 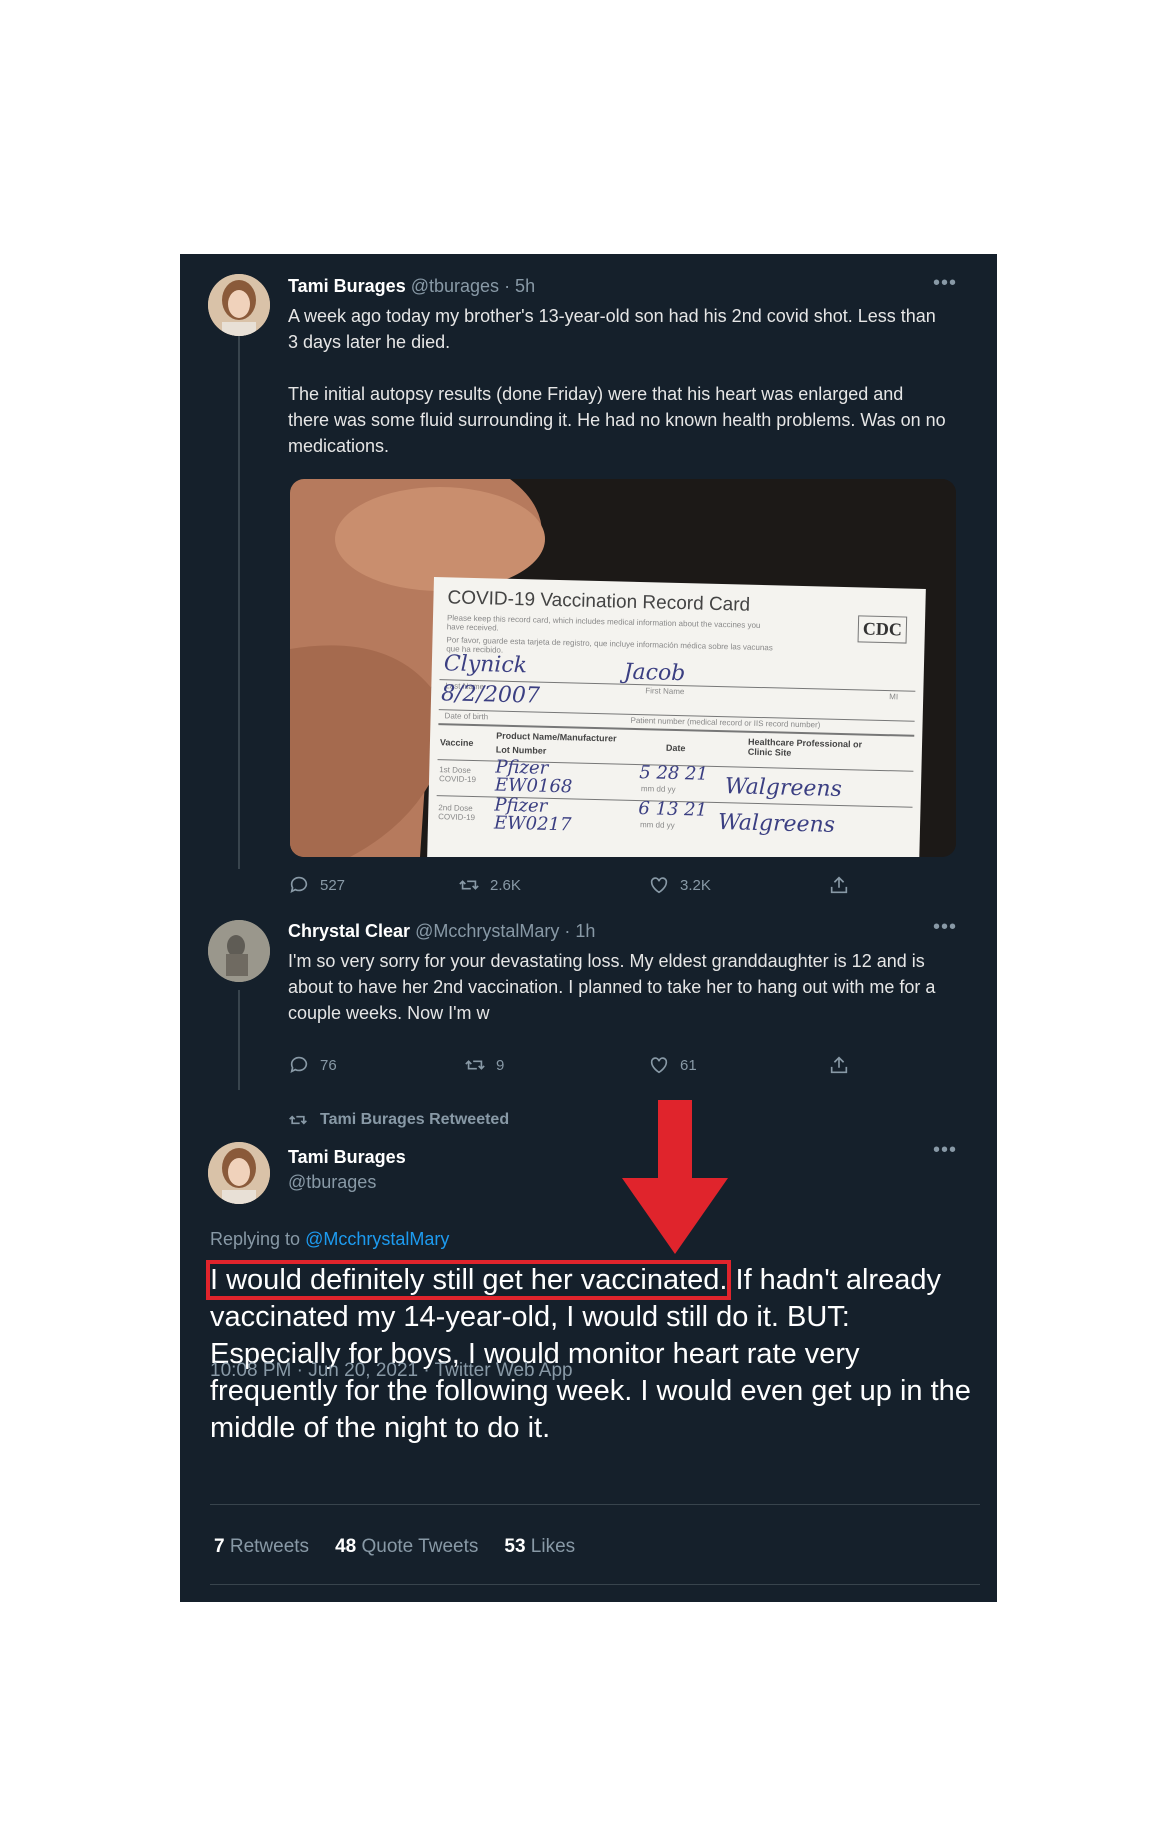 I want to click on cdc-logo: CDC, so click(x=882, y=629).